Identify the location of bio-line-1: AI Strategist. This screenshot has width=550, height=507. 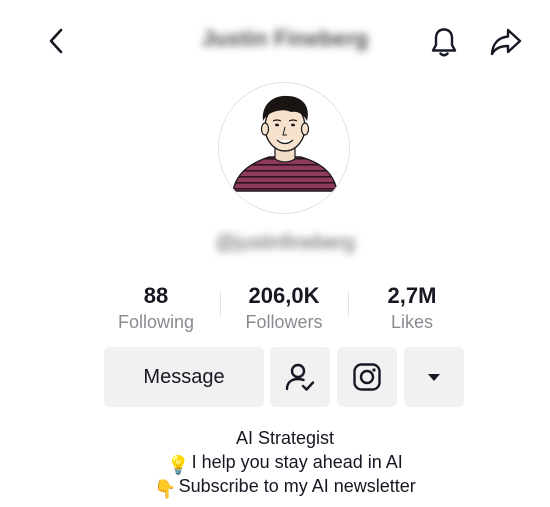
(285, 438).